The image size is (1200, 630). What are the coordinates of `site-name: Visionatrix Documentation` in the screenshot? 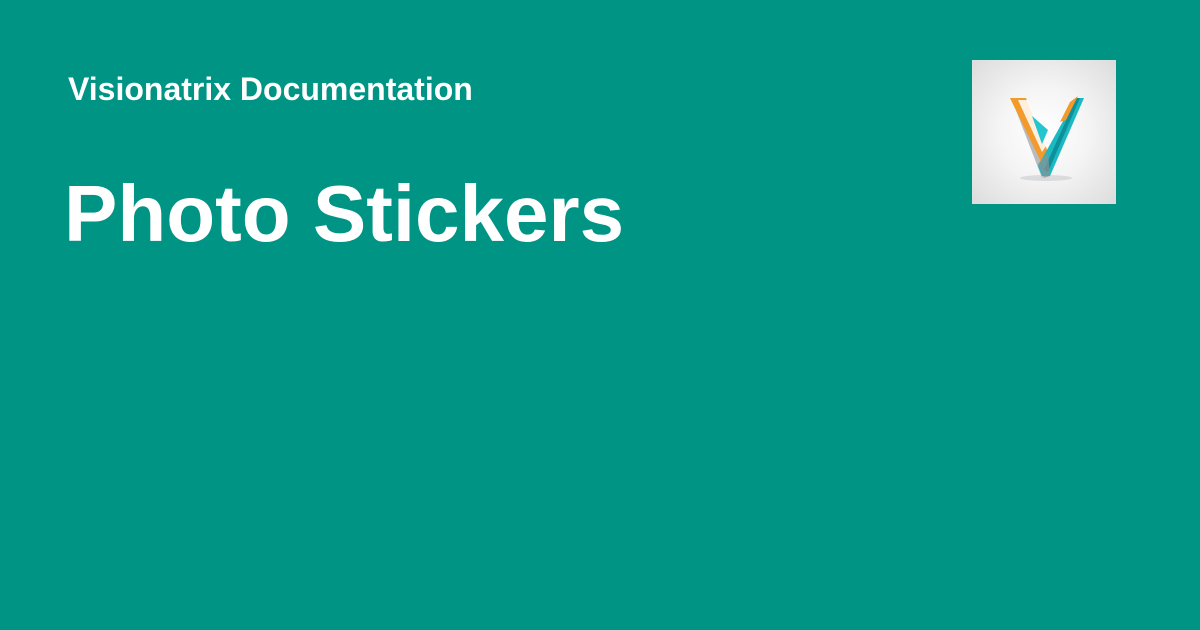 It's located at (270, 89).